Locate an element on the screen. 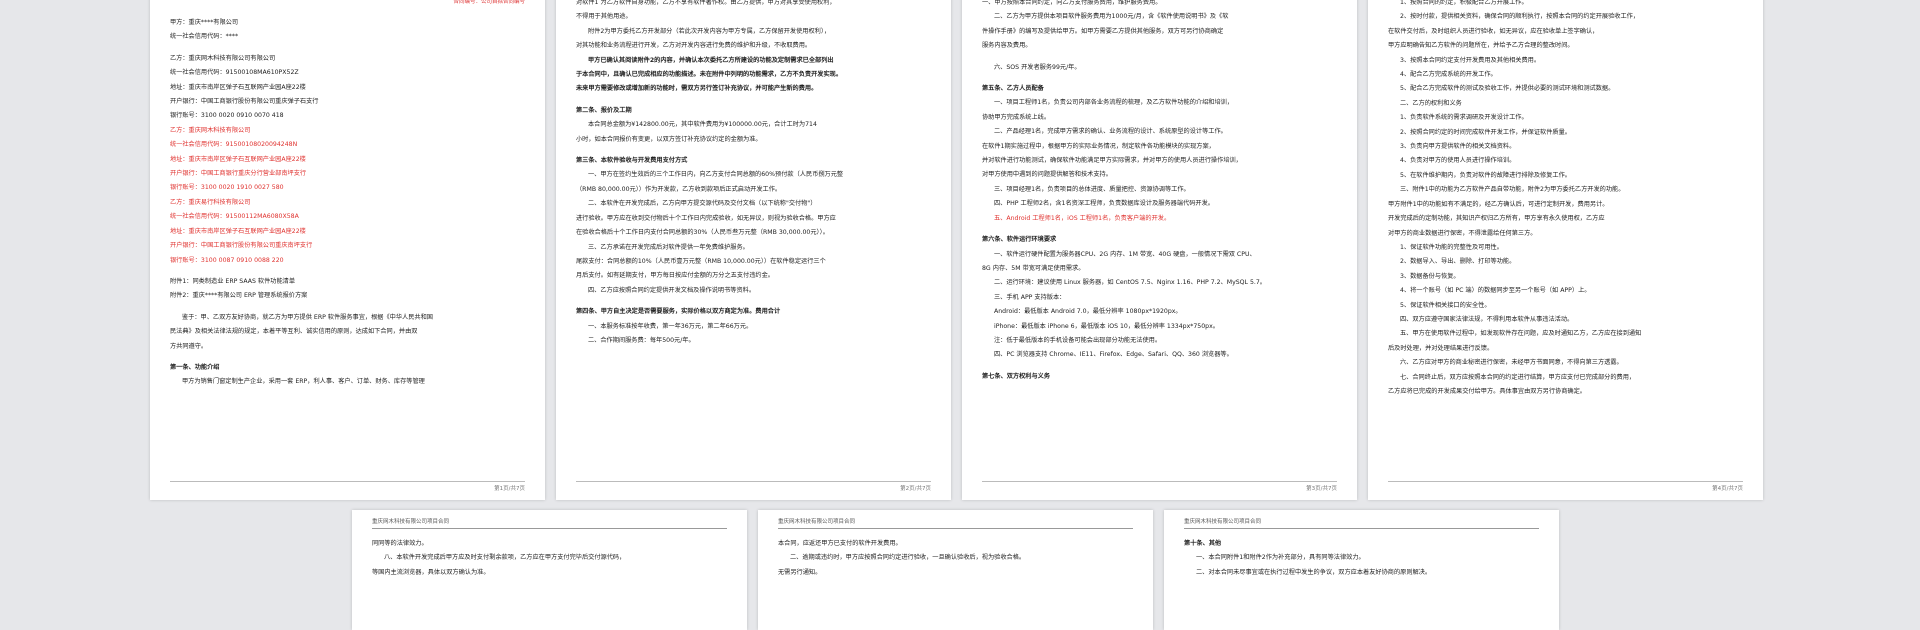  text-line: 1、按照合同的约定，积极配合乙方开展工作。 is located at coordinates (1464, 3).